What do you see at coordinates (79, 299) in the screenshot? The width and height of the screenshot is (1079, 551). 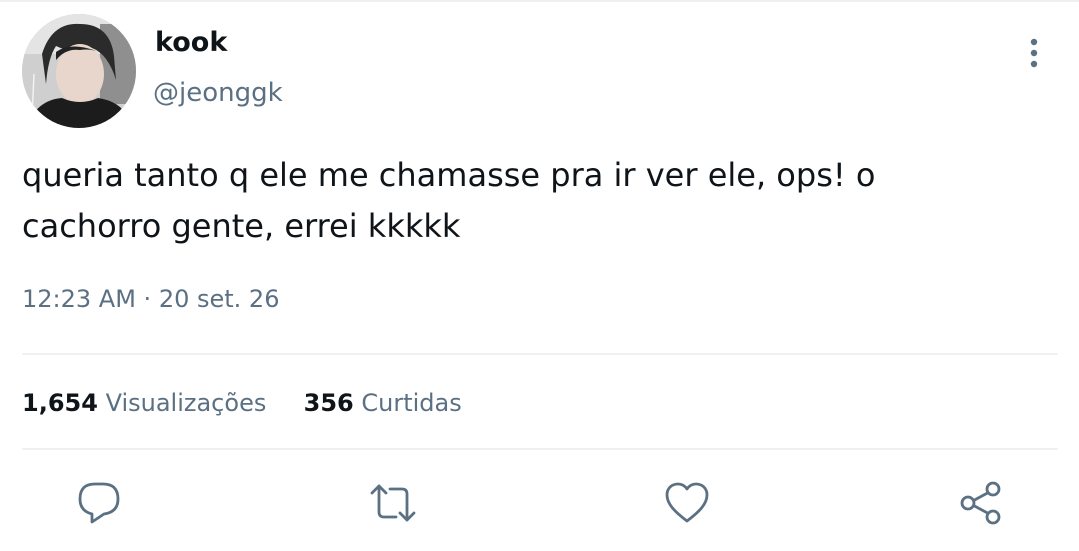 I see `tweet-time: 12:23 AM` at bounding box center [79, 299].